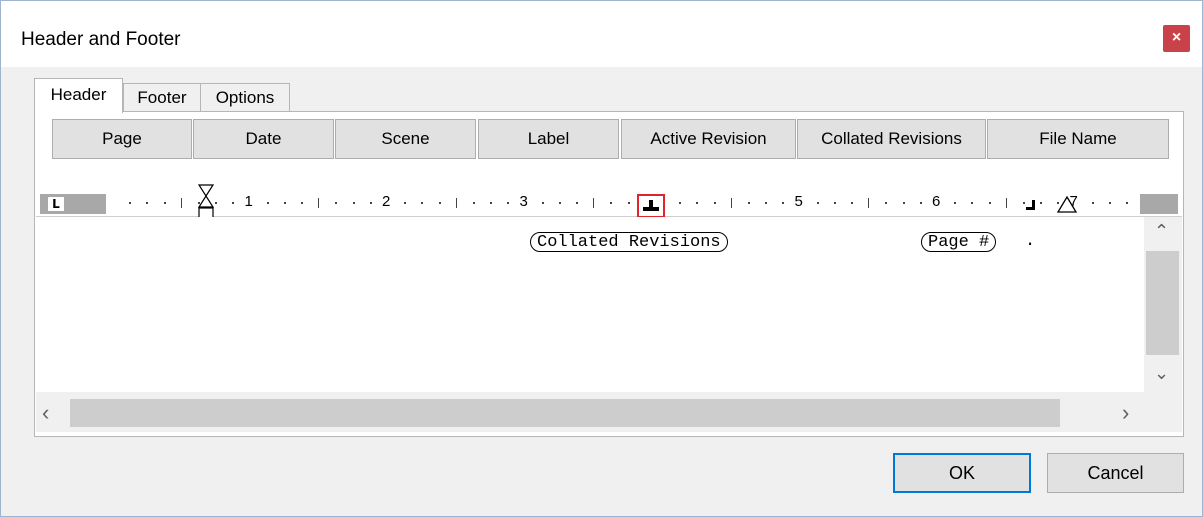 The width and height of the screenshot is (1203, 517). What do you see at coordinates (1176, 38) in the screenshot?
I see `close-button: ×` at bounding box center [1176, 38].